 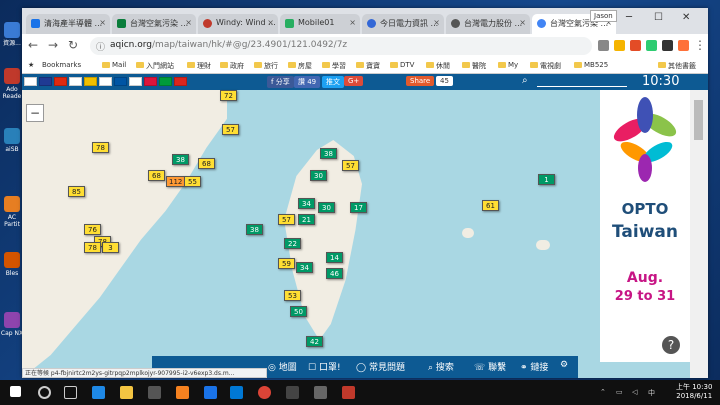 What do you see at coordinates (33, 45) in the screenshot?
I see `back-icon: ←` at bounding box center [33, 45].